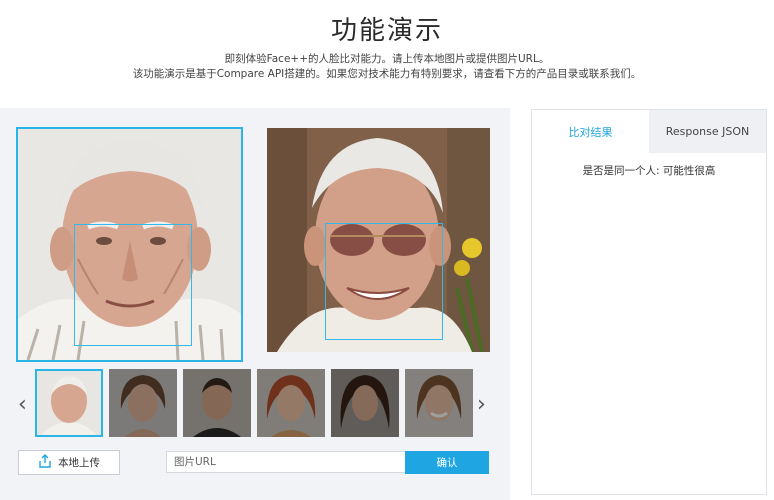 Image resolution: width=774 pixels, height=500 pixels. What do you see at coordinates (255, 403) in the screenshot?
I see `thumbnail-strip` at bounding box center [255, 403].